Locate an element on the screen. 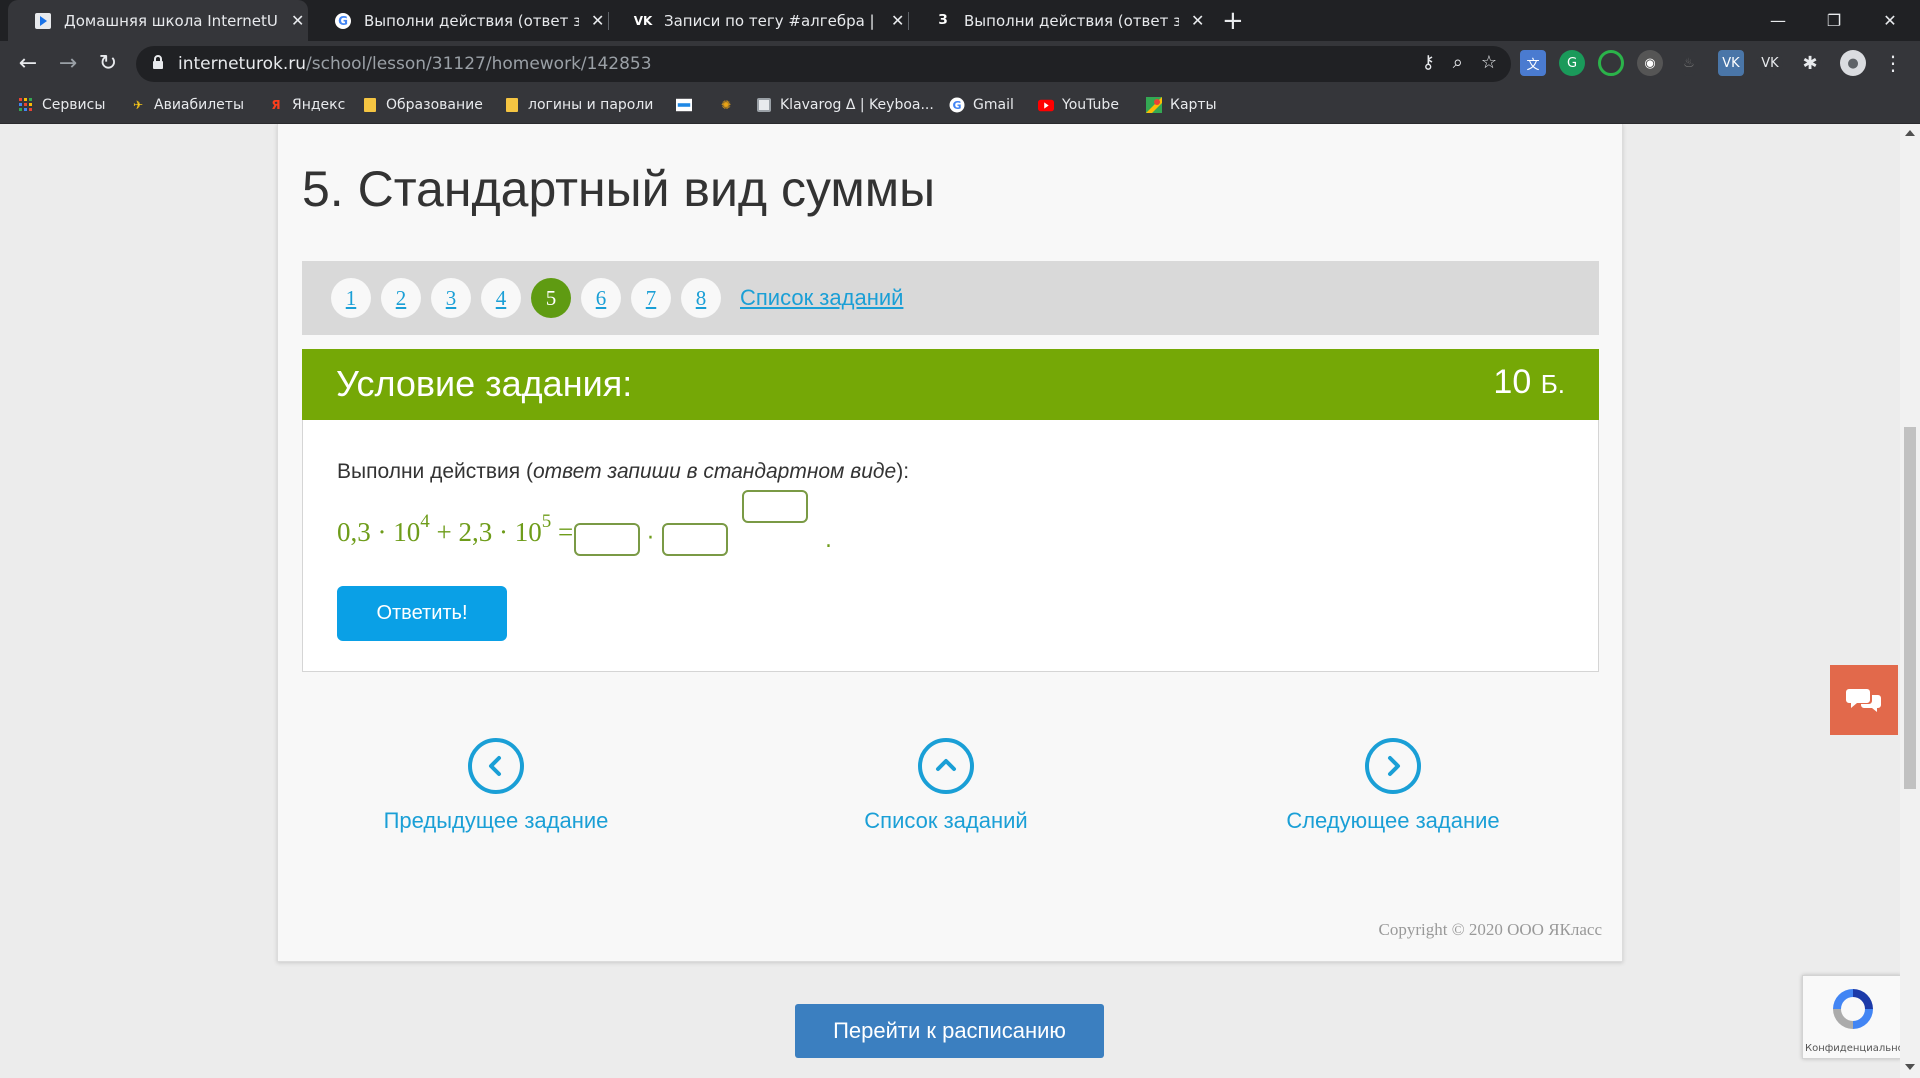 Image resolution: width=1920 pixels, height=1078 pixels. question-number-1: 1 is located at coordinates (351, 298).